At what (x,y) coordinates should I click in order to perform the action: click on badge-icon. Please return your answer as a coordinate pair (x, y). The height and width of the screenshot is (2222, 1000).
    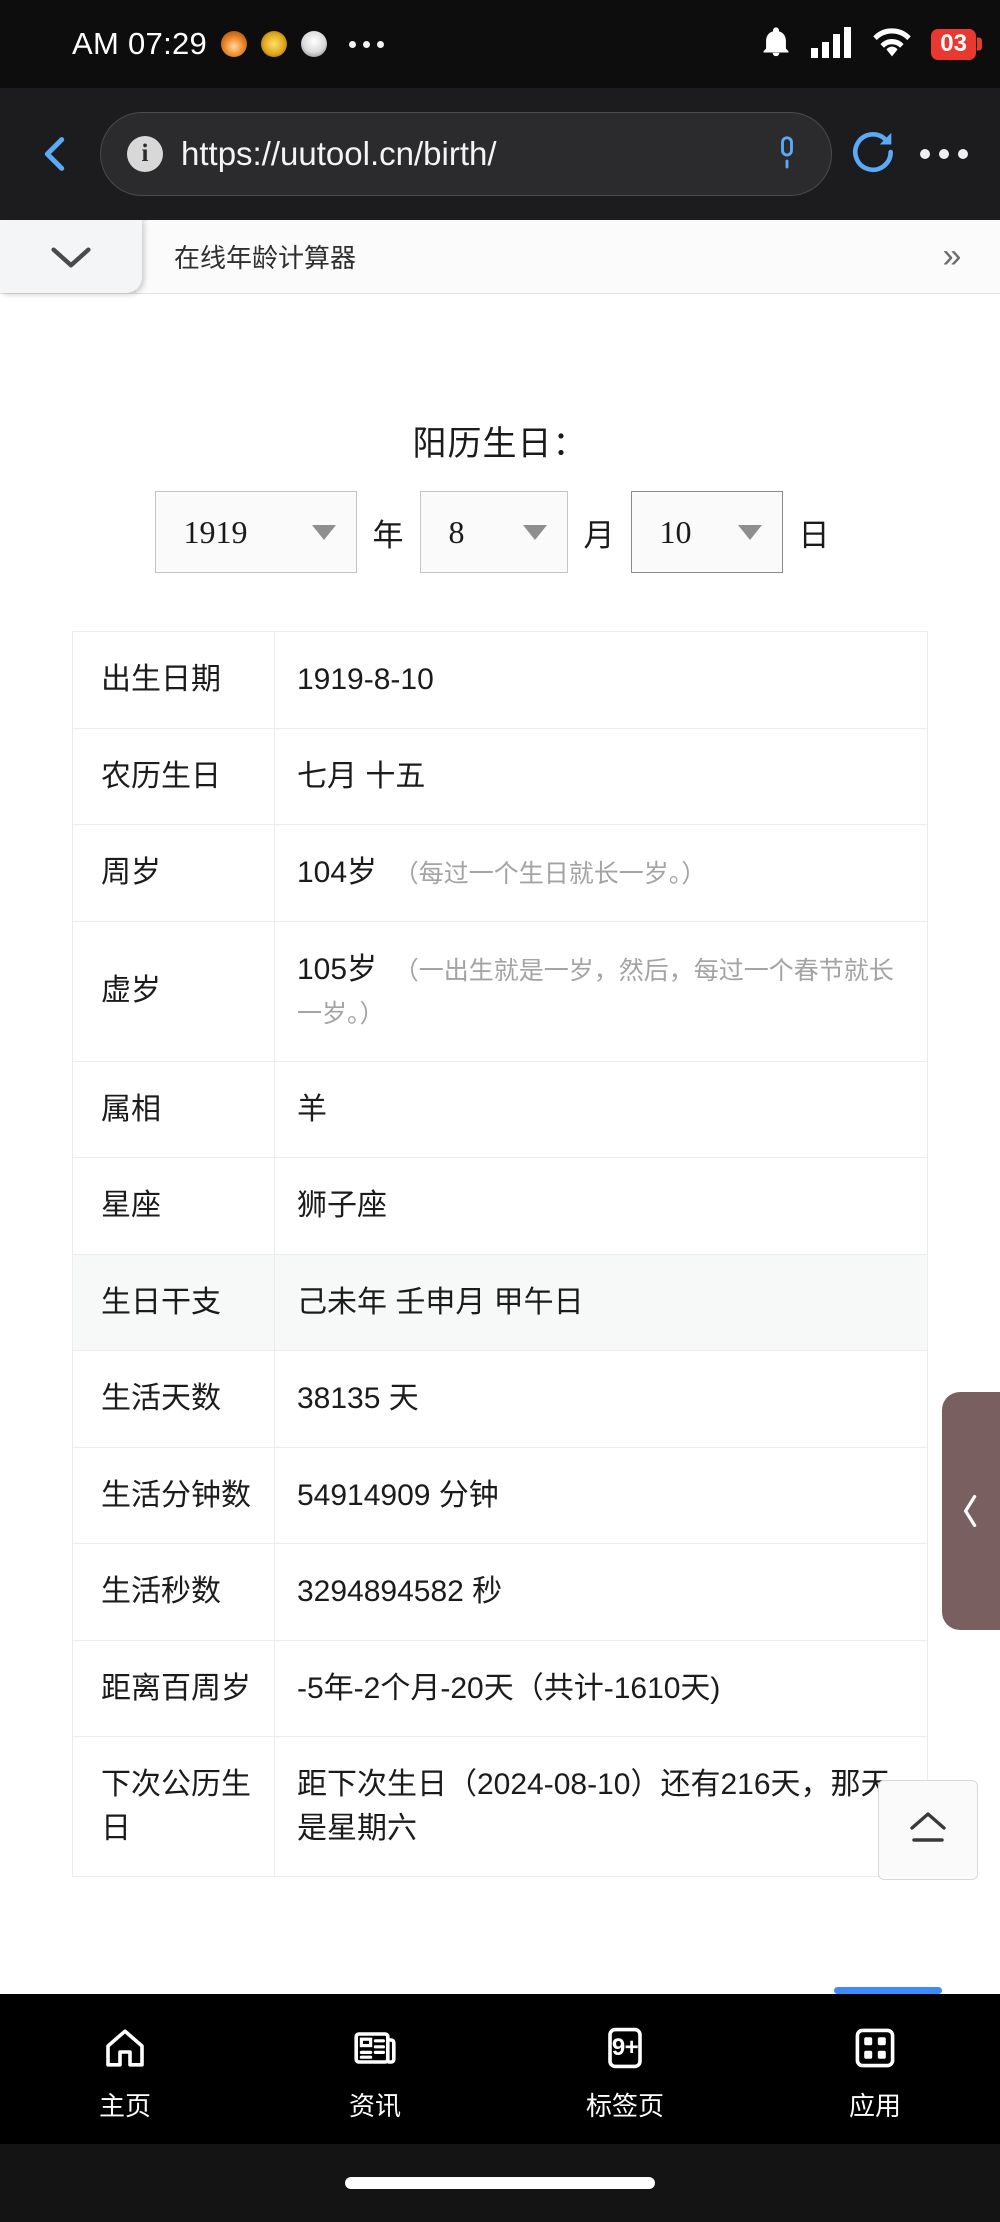
    Looking at the image, I should click on (274, 44).